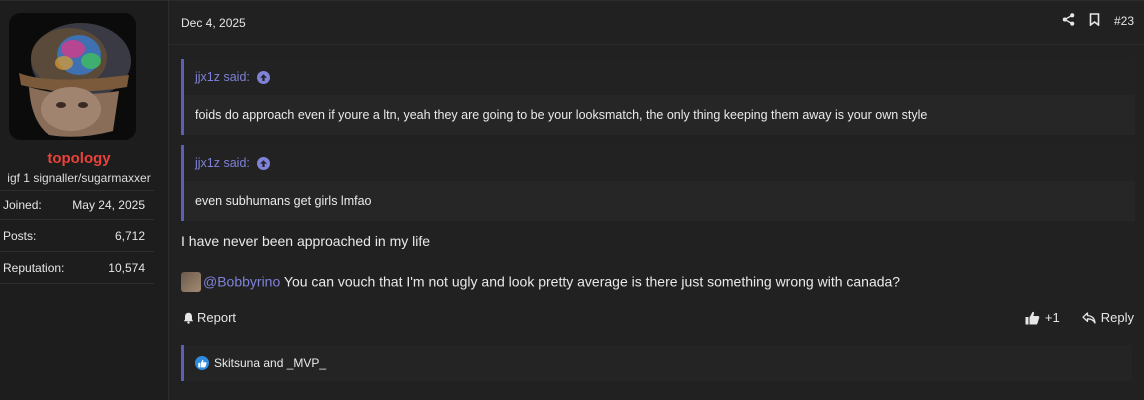 Image resolution: width=1144 pixels, height=400 pixels. What do you see at coordinates (1089, 317) in the screenshot?
I see `reply-icon` at bounding box center [1089, 317].